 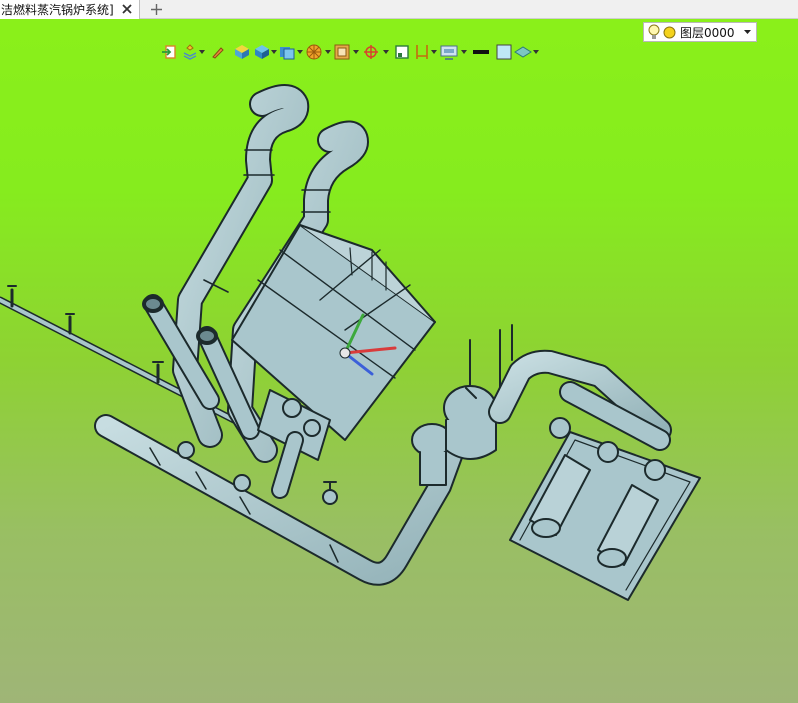 I want to click on dimension-icon, so click(x=422, y=52).